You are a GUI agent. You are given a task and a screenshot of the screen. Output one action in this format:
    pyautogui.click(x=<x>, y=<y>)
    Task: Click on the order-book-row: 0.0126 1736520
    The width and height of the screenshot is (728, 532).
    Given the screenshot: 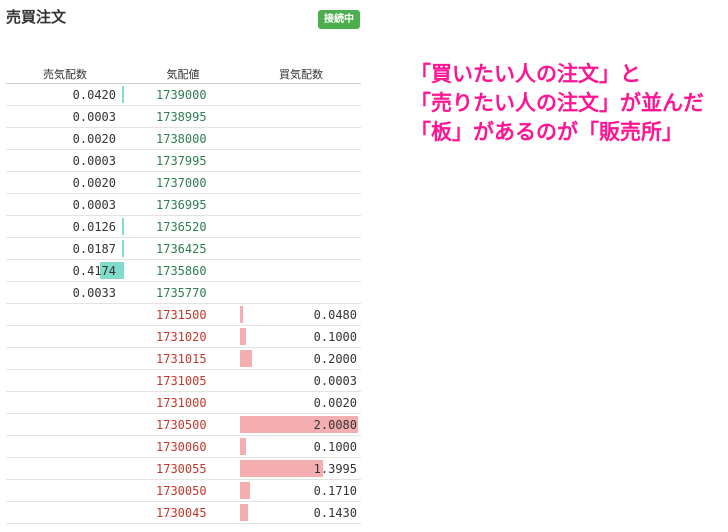 What is the action you would take?
    pyautogui.click(x=183, y=227)
    